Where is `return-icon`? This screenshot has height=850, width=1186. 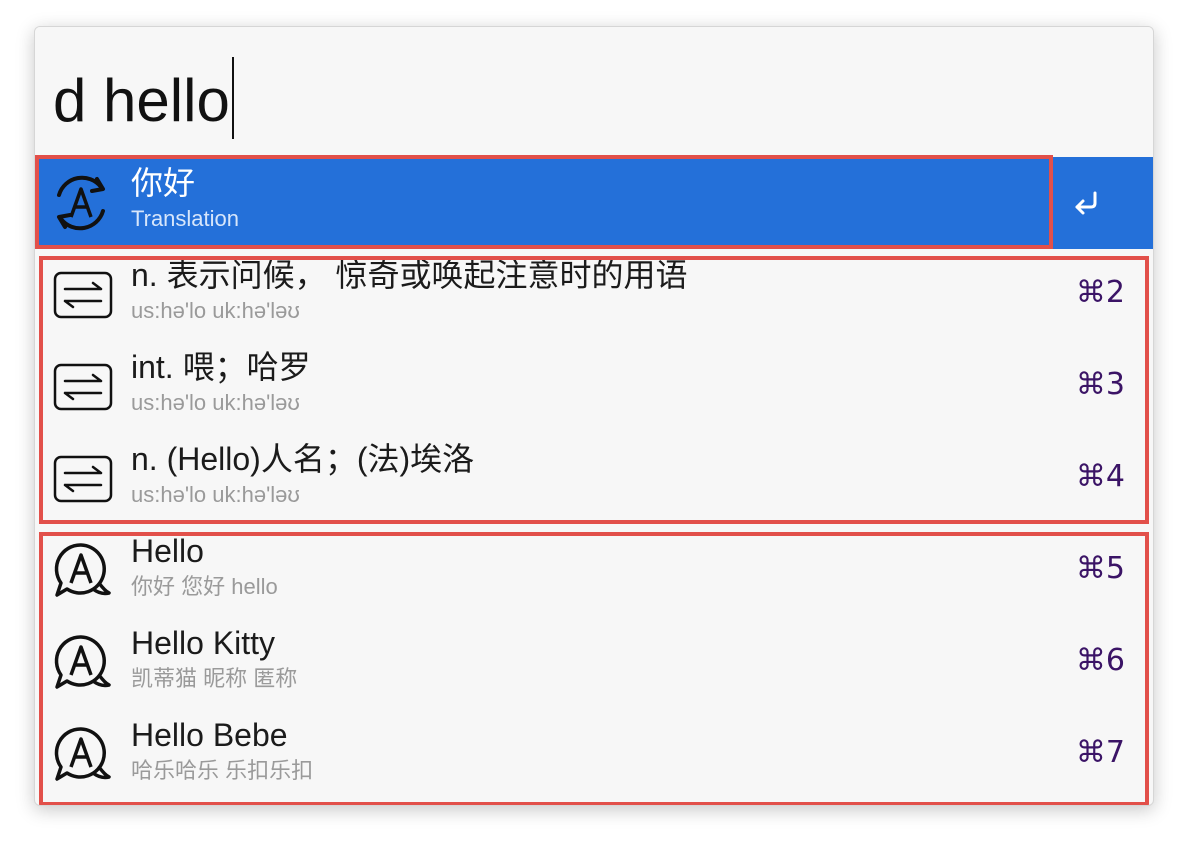 return-icon is located at coordinates (1086, 203).